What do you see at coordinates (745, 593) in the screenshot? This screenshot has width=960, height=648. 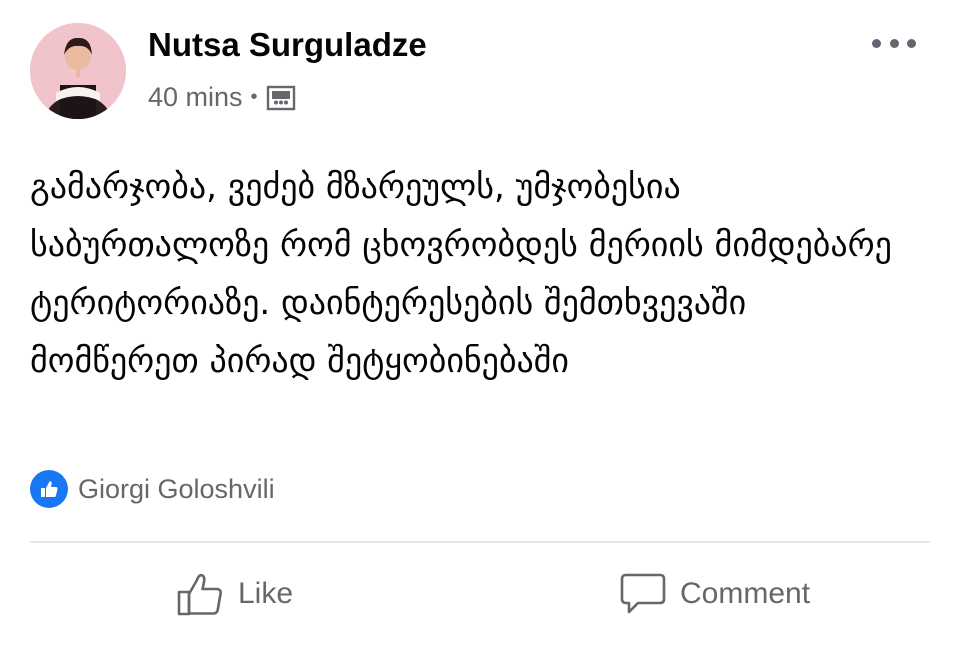 I see `comment-label: Comment` at bounding box center [745, 593].